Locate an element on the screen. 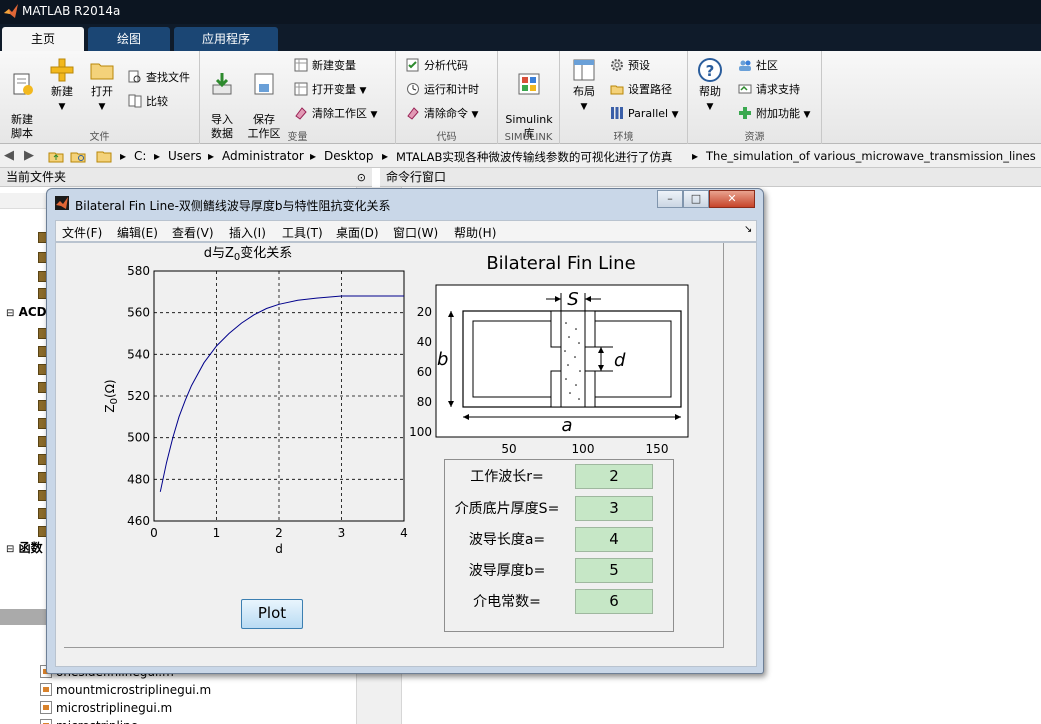  selected-row is located at coordinates (23, 617).